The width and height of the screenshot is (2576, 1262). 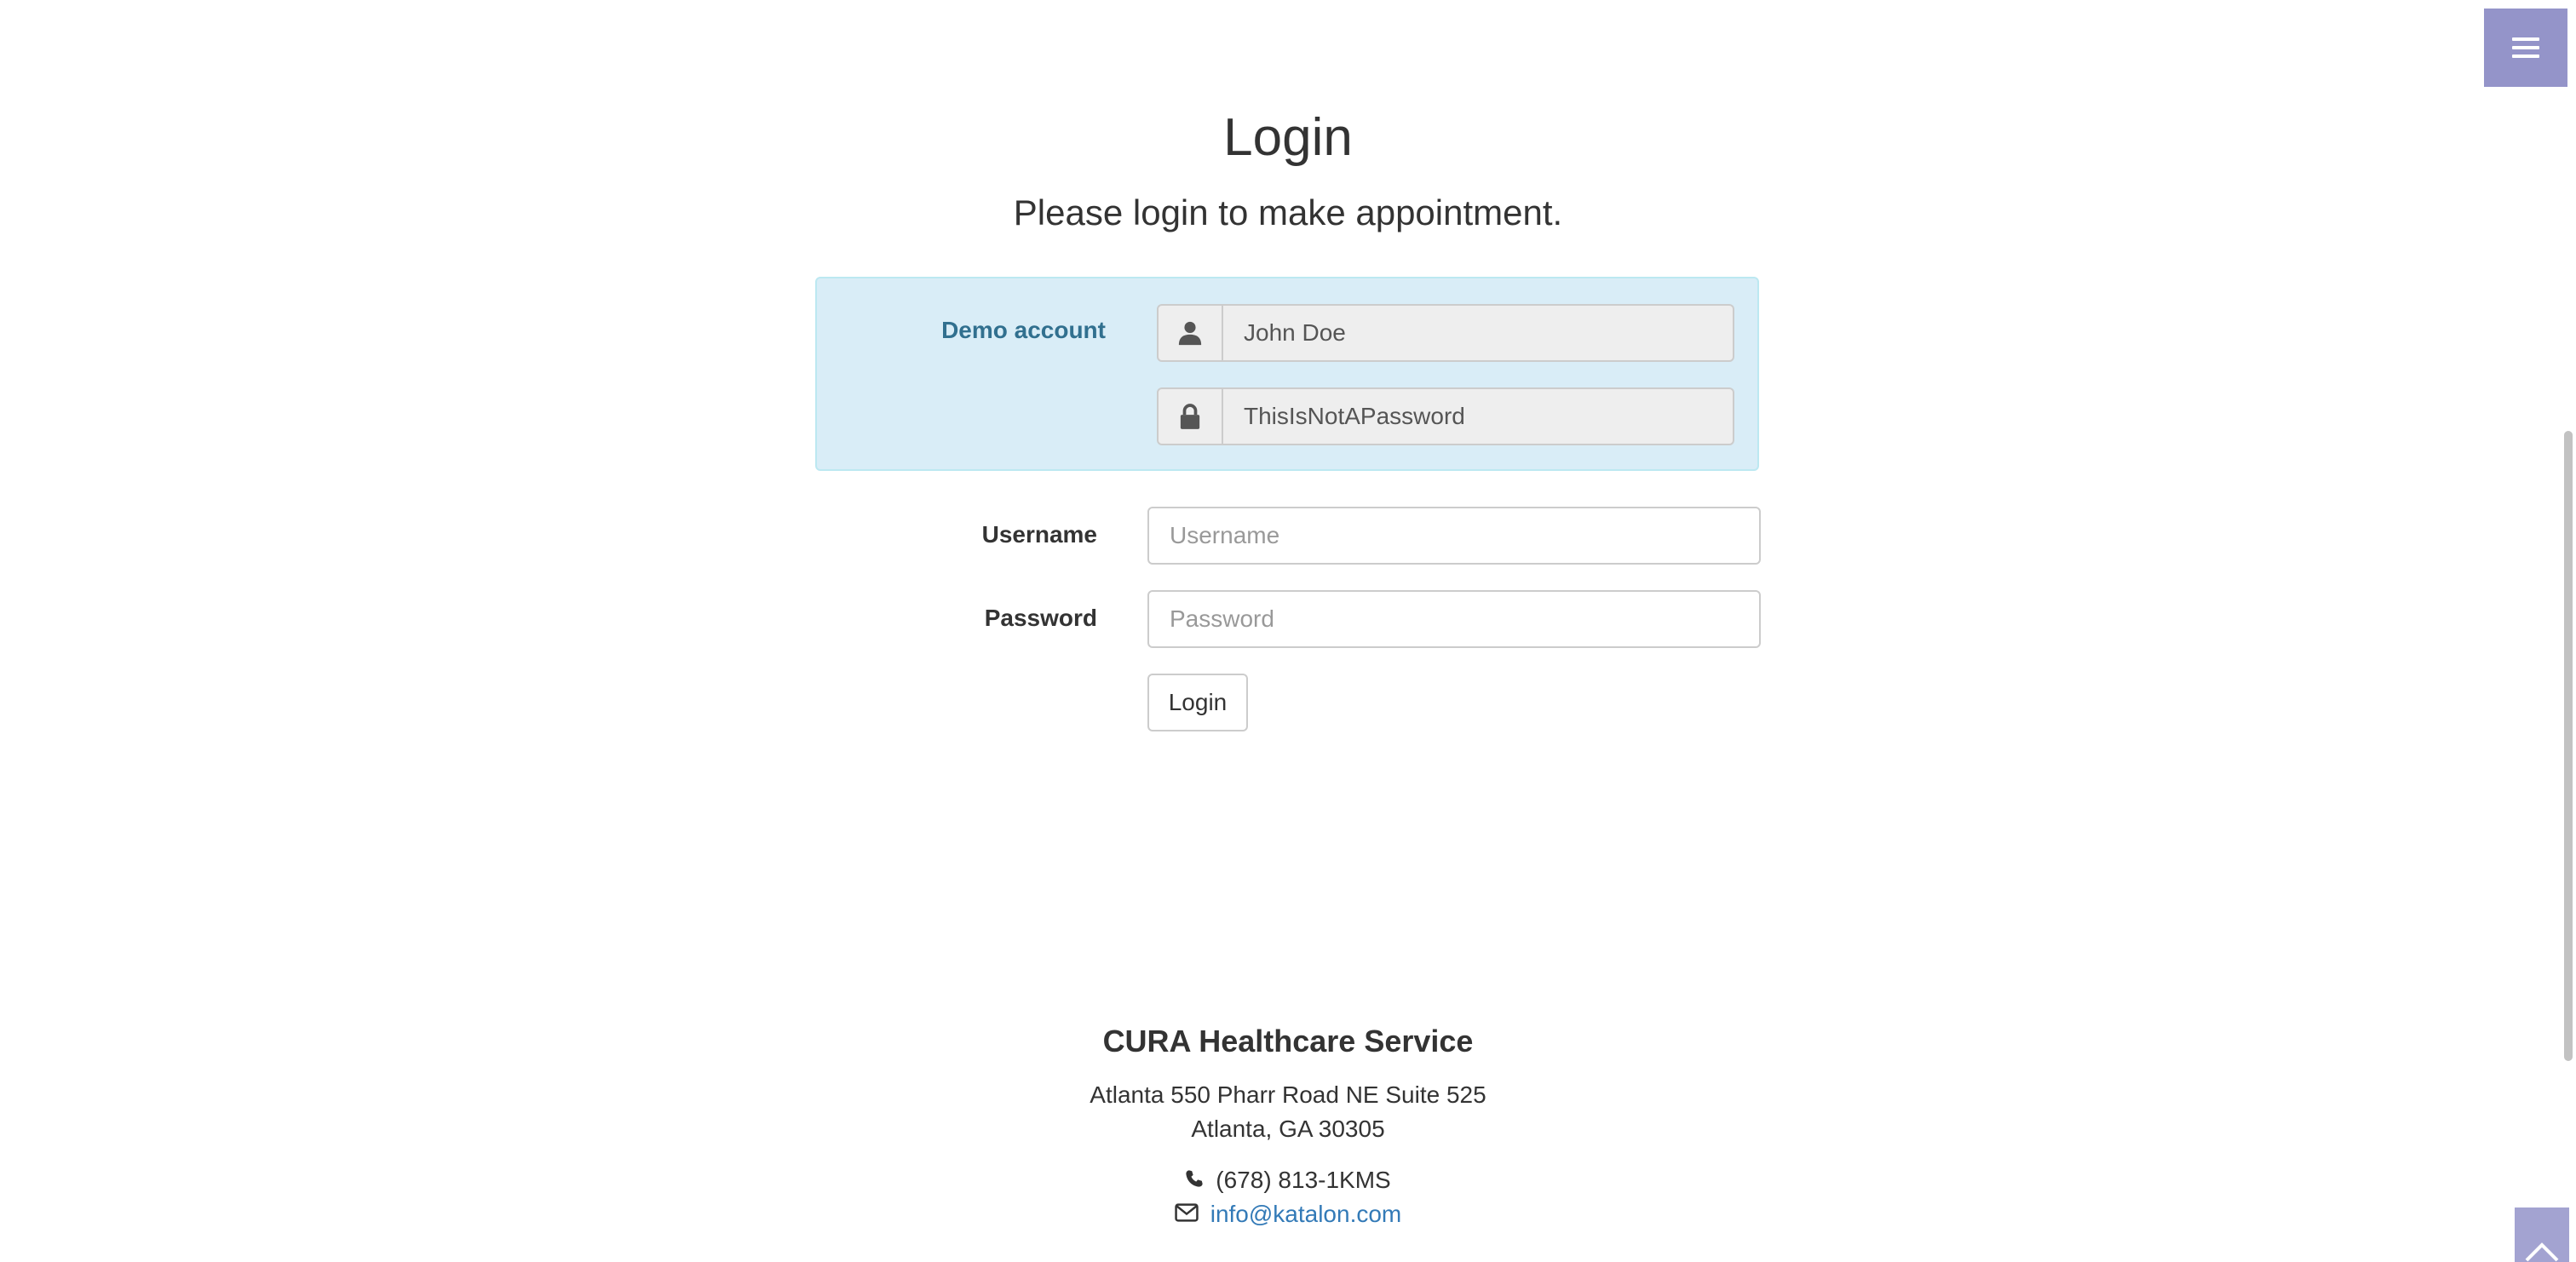 What do you see at coordinates (2542, 1235) in the screenshot?
I see `back-to-top-button` at bounding box center [2542, 1235].